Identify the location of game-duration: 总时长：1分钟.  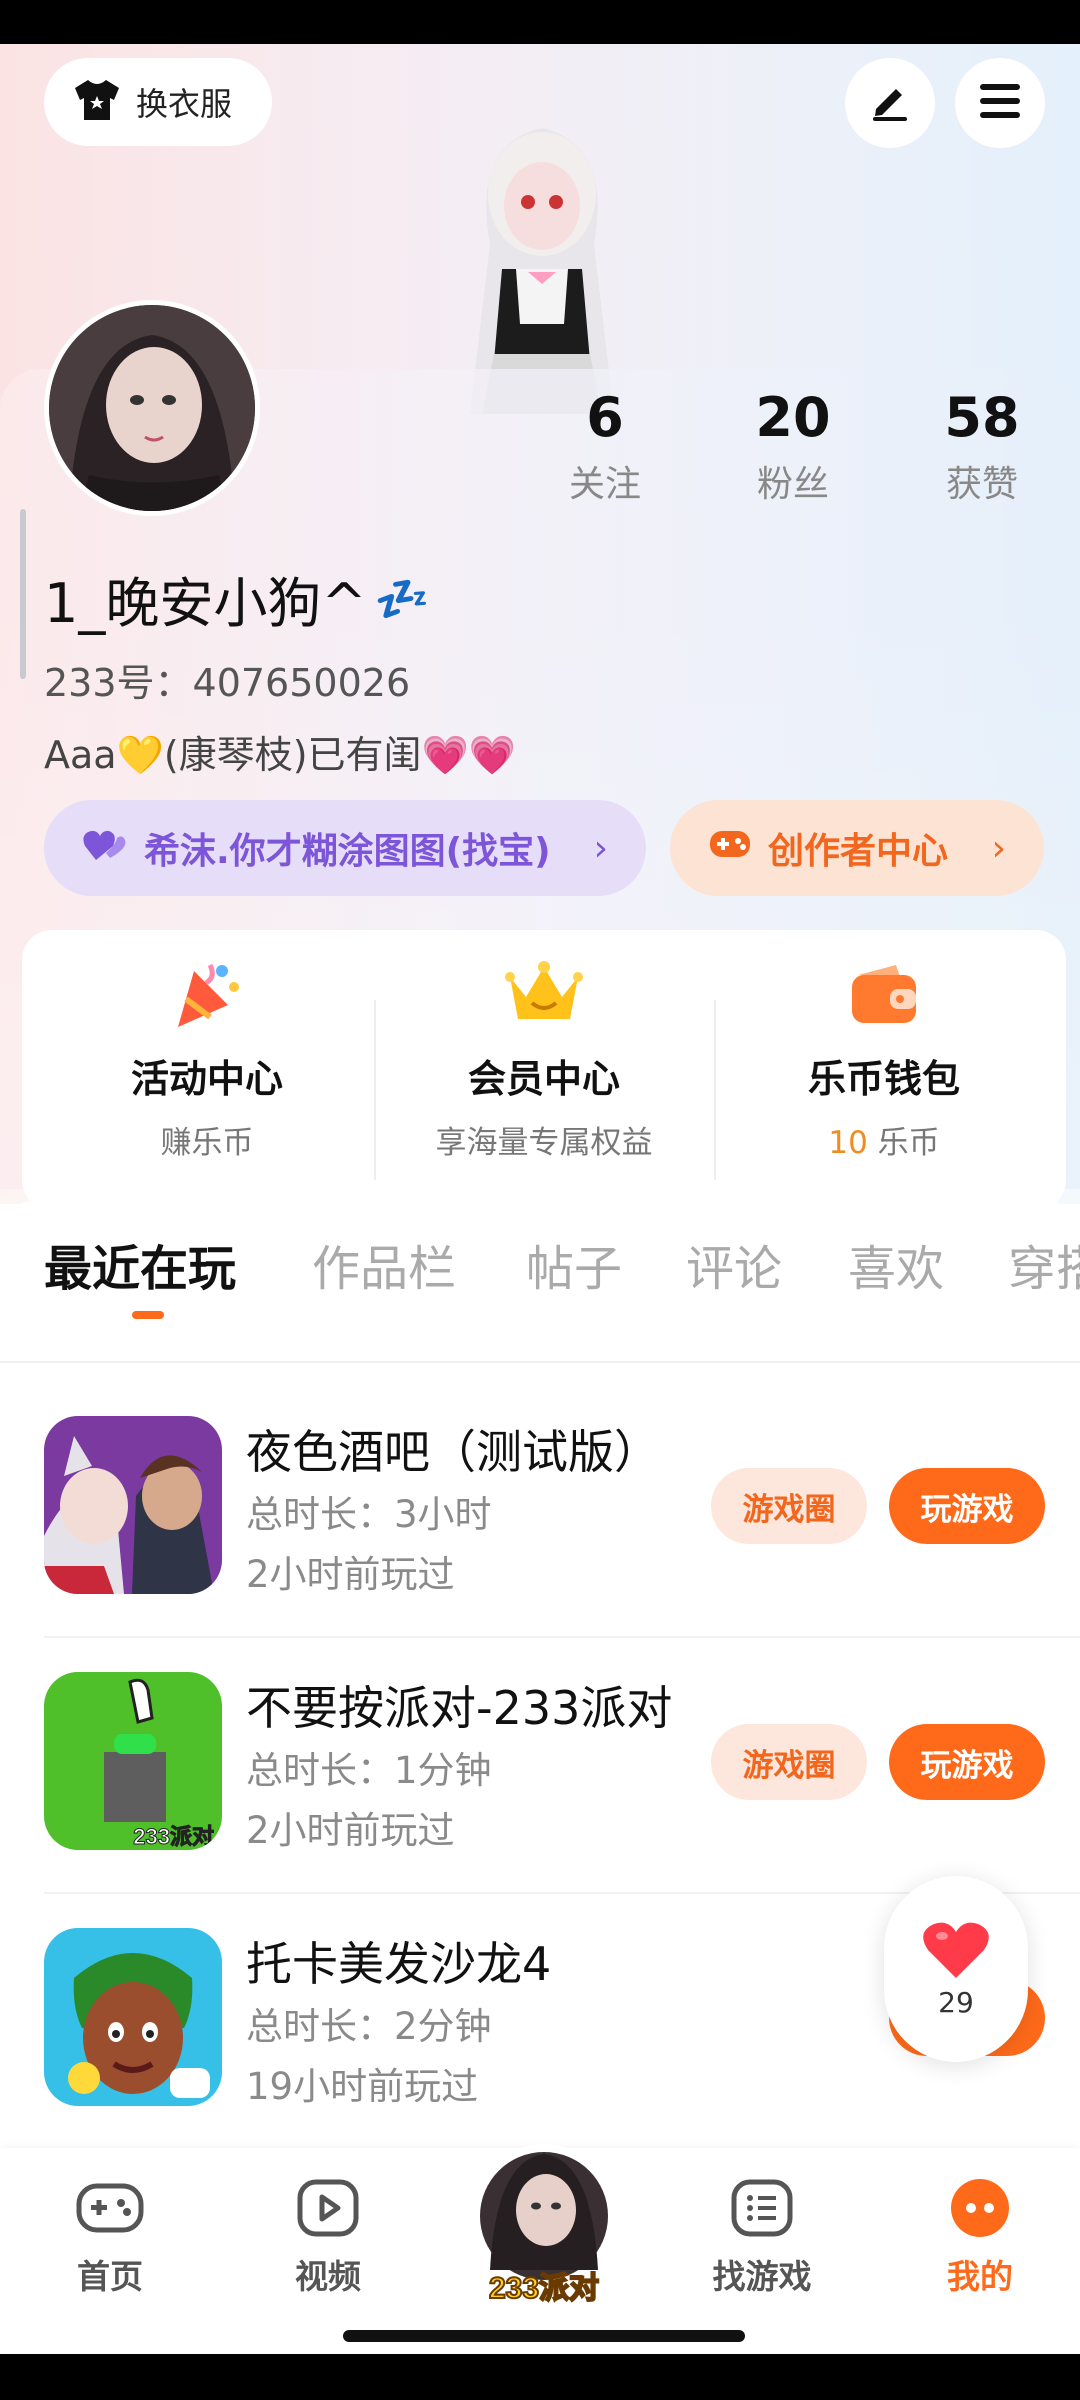
(369, 1770).